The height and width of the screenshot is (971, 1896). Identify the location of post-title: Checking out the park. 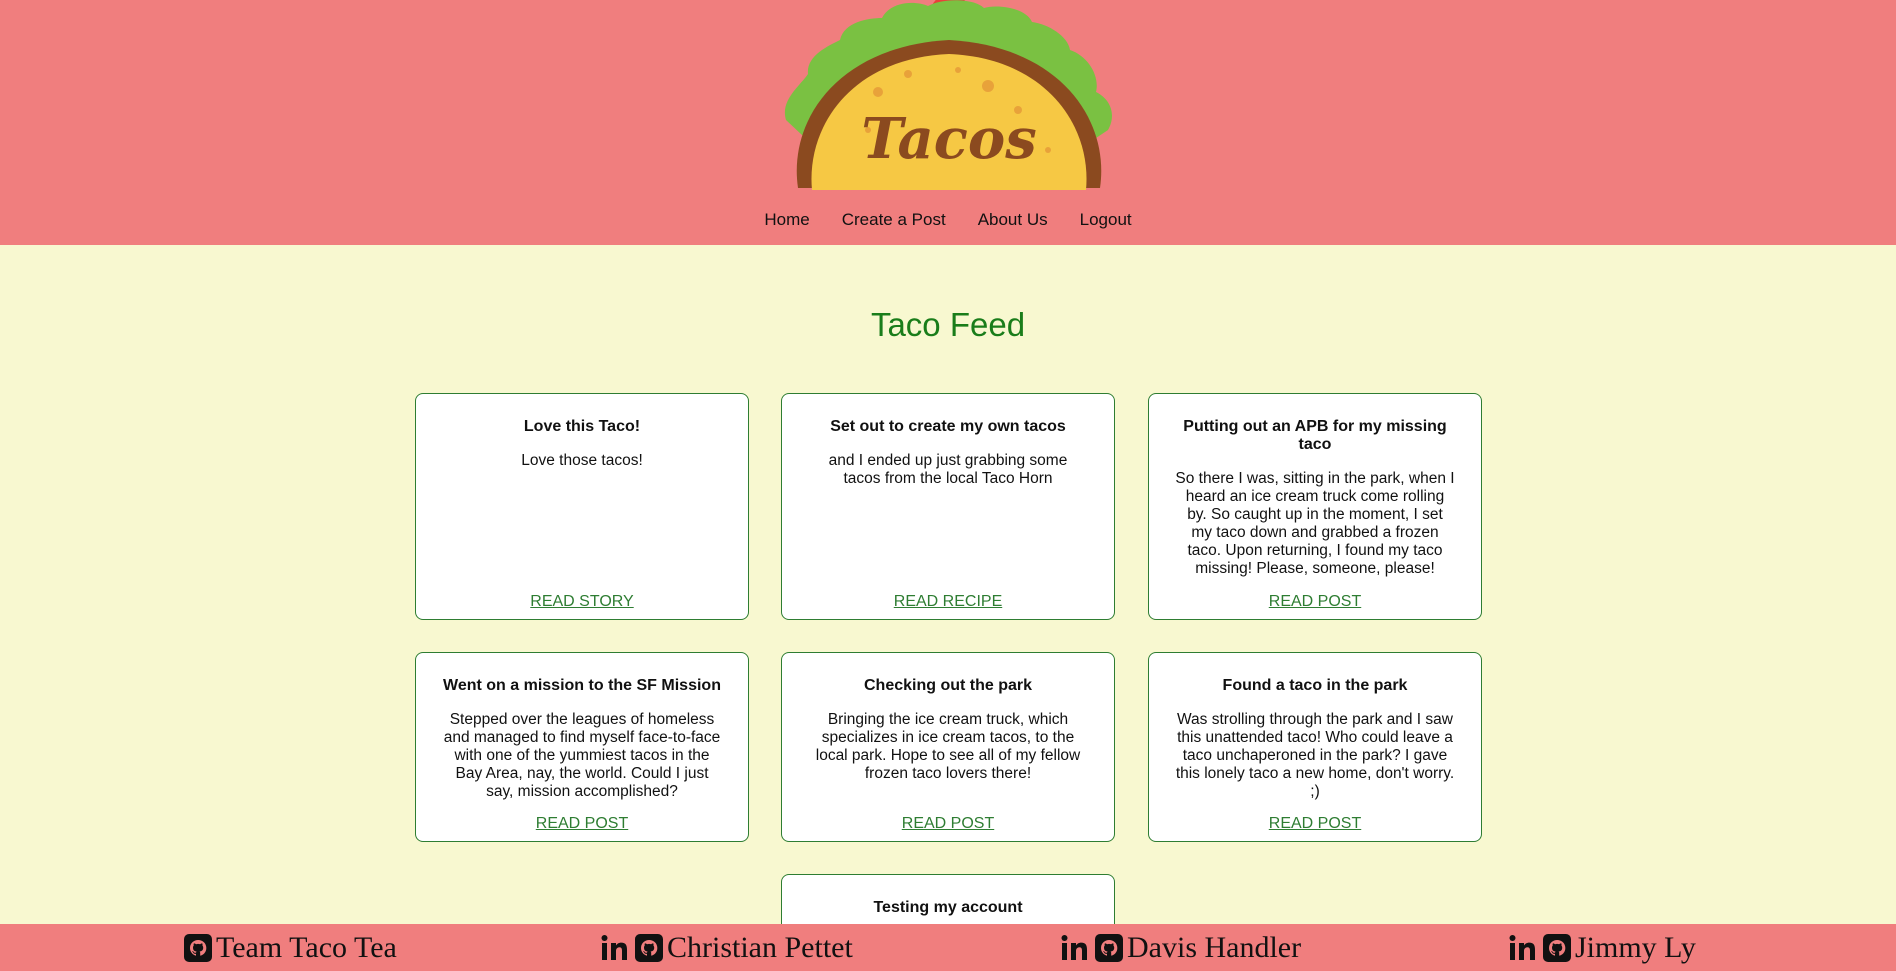
(948, 685).